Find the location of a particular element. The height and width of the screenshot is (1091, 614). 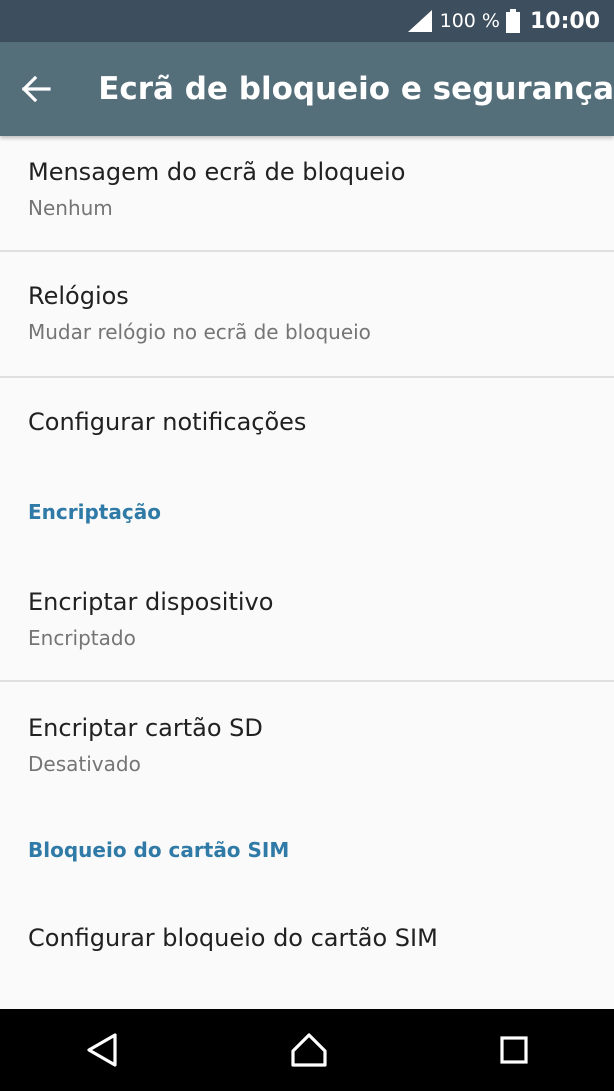

triangle-back-icon is located at coordinates (102, 1050).